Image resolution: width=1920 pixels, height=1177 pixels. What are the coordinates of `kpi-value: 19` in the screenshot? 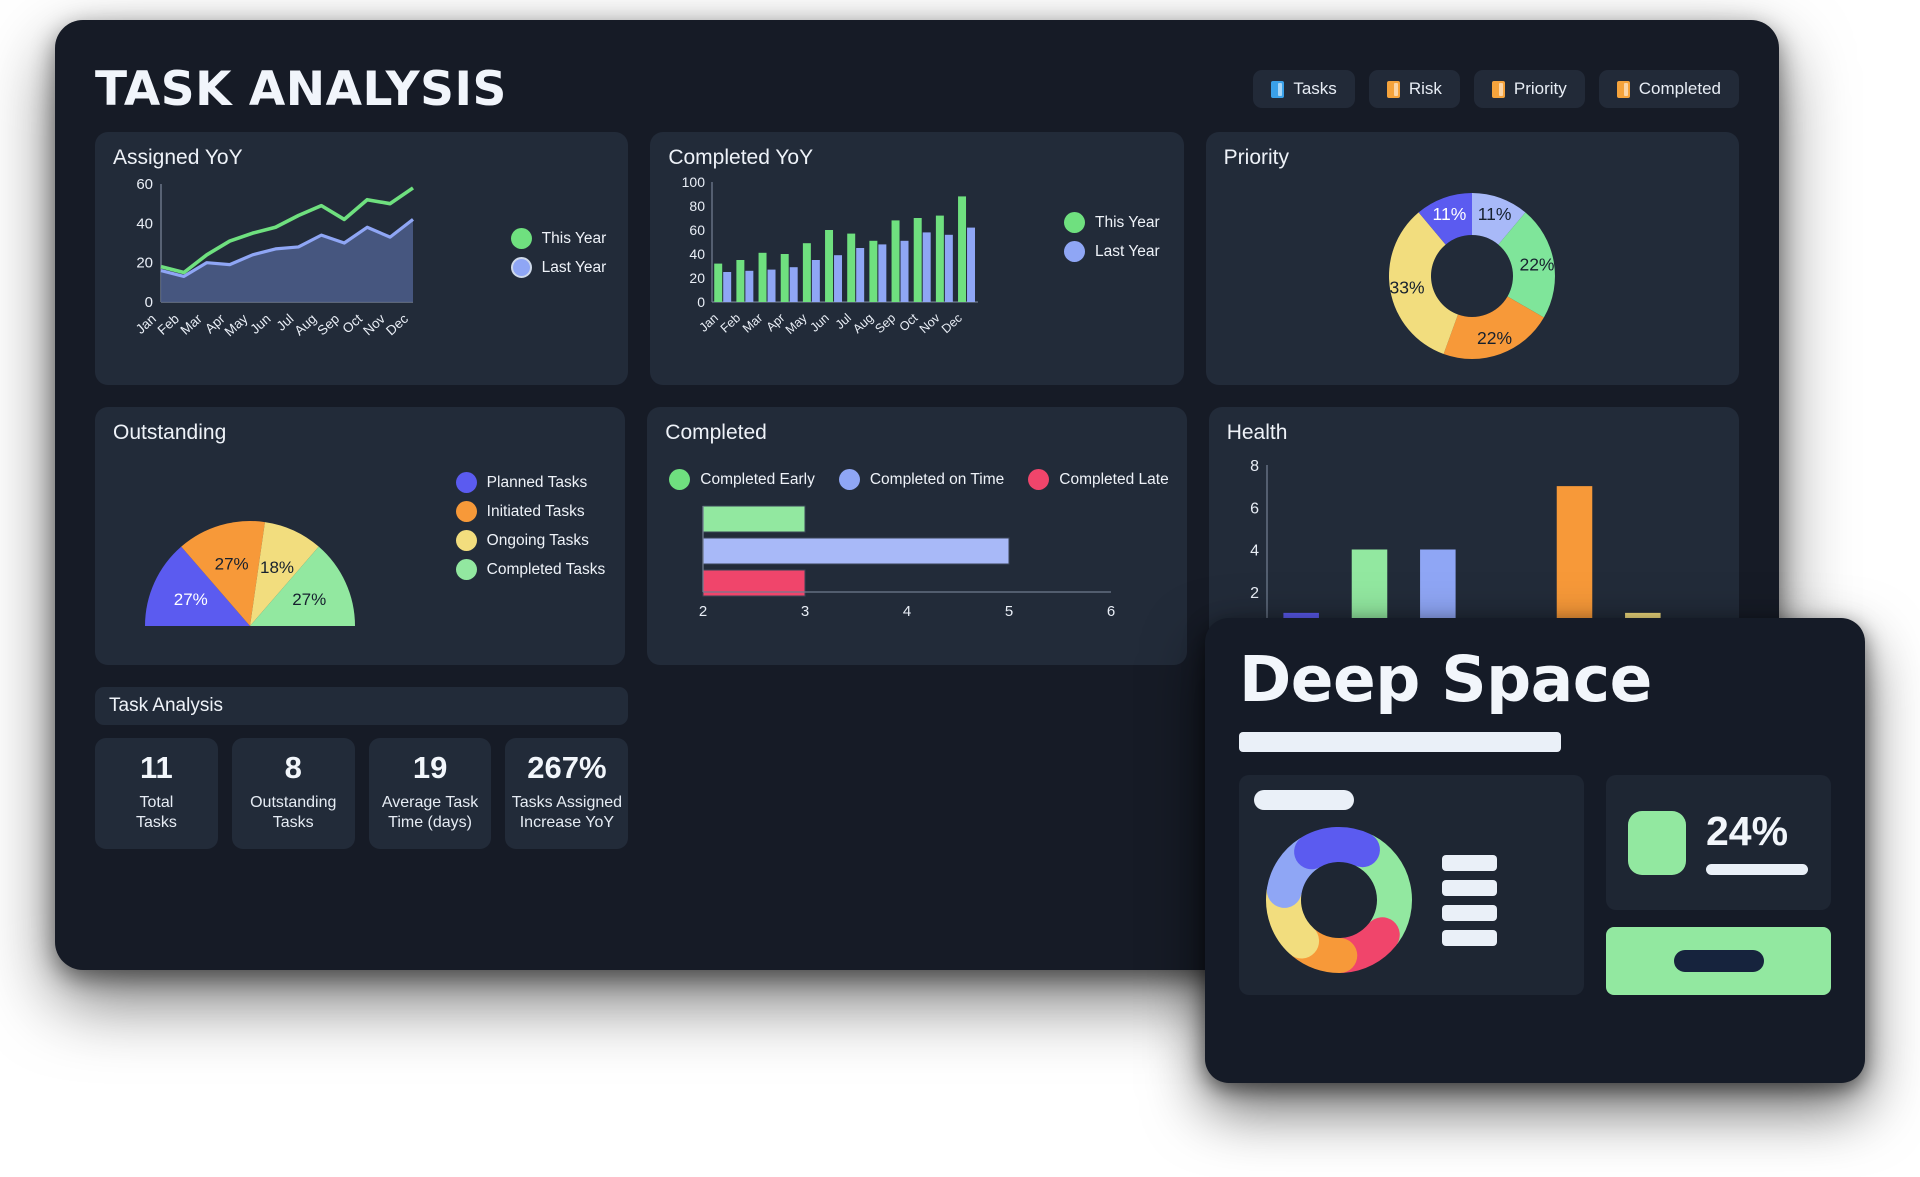 It's located at (430, 767).